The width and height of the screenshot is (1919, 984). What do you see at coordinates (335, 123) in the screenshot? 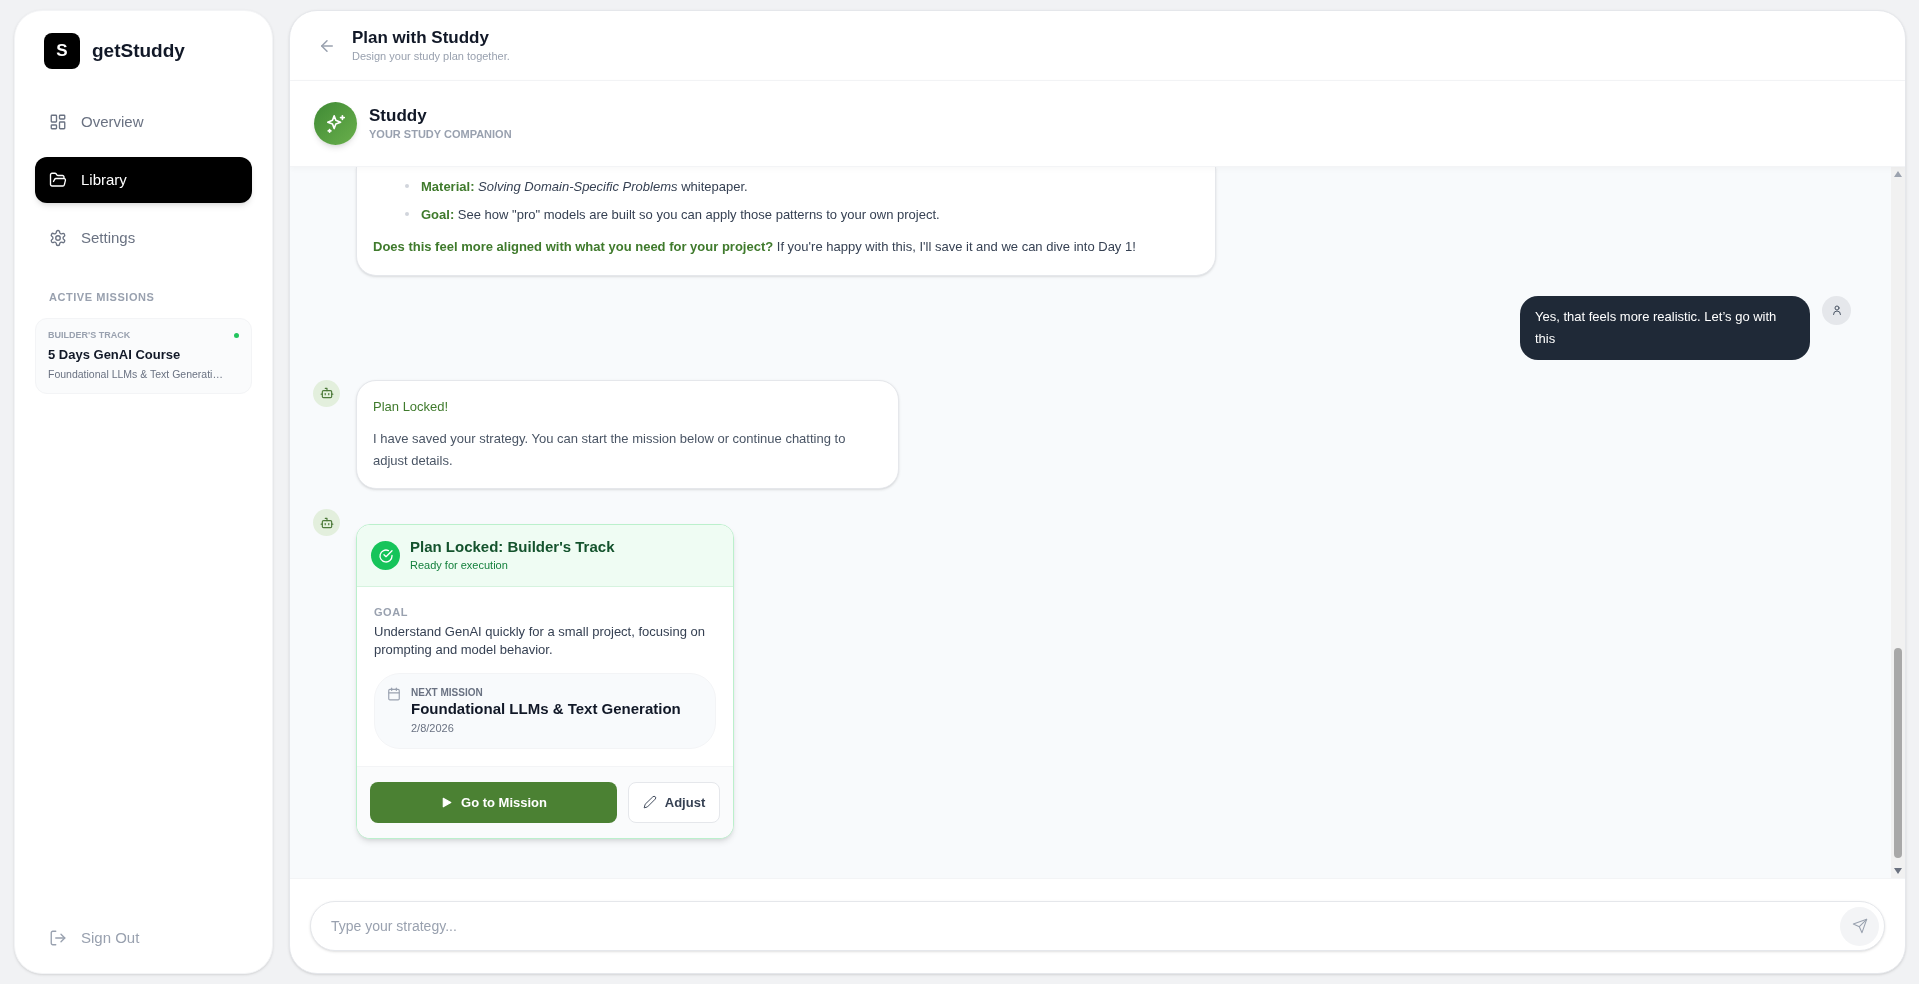
I see `sparkles-icon` at bounding box center [335, 123].